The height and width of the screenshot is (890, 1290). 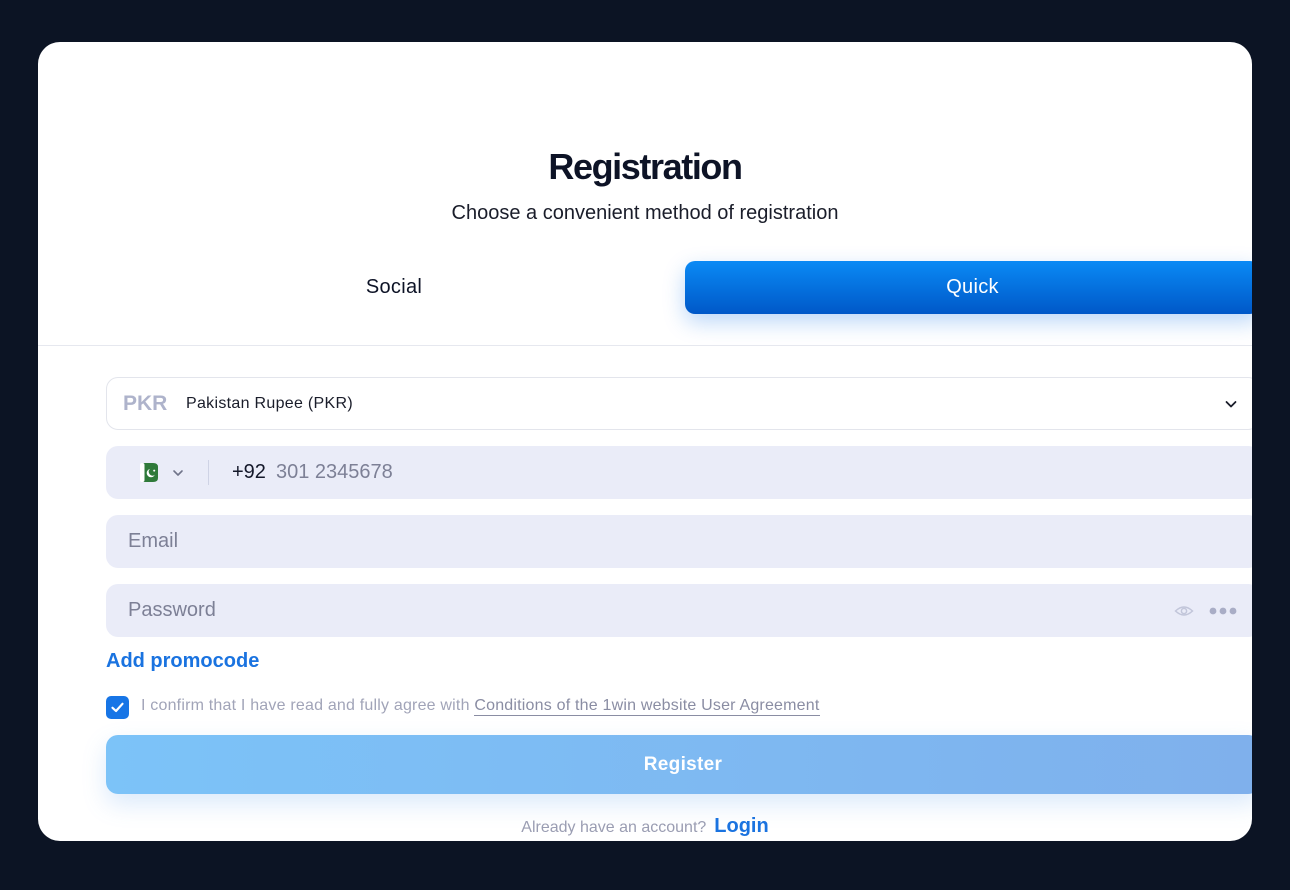 What do you see at coordinates (145, 403) in the screenshot?
I see `currency-code: PKR` at bounding box center [145, 403].